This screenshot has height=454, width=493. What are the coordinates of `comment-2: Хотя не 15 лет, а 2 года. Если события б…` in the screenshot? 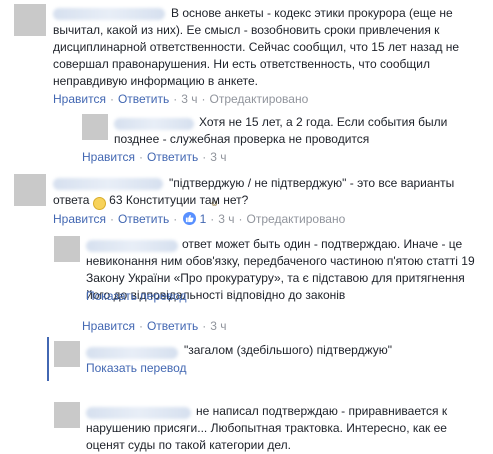 It's located at (246, 139).